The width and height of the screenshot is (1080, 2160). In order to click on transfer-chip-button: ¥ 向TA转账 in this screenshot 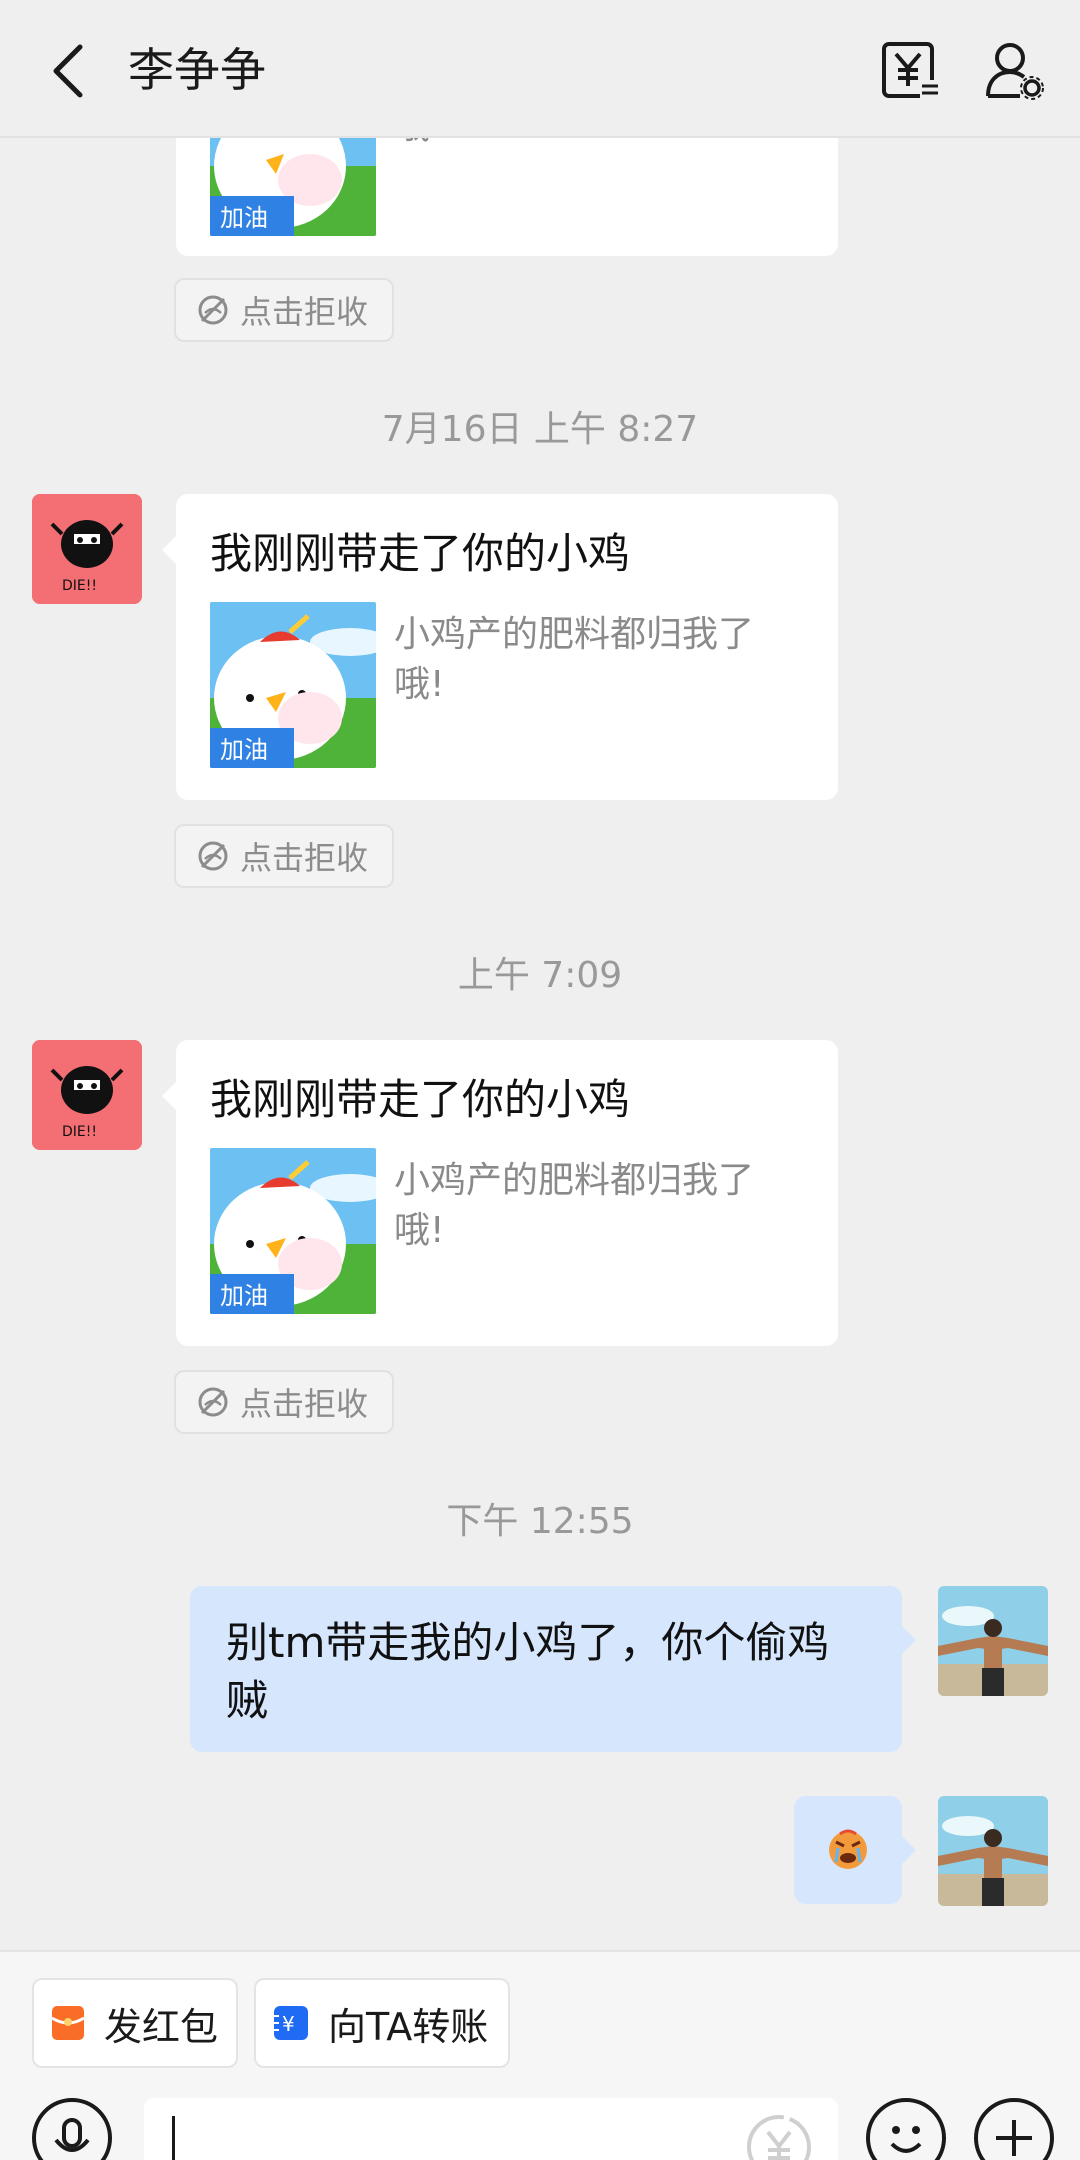, I will do `click(382, 2023)`.